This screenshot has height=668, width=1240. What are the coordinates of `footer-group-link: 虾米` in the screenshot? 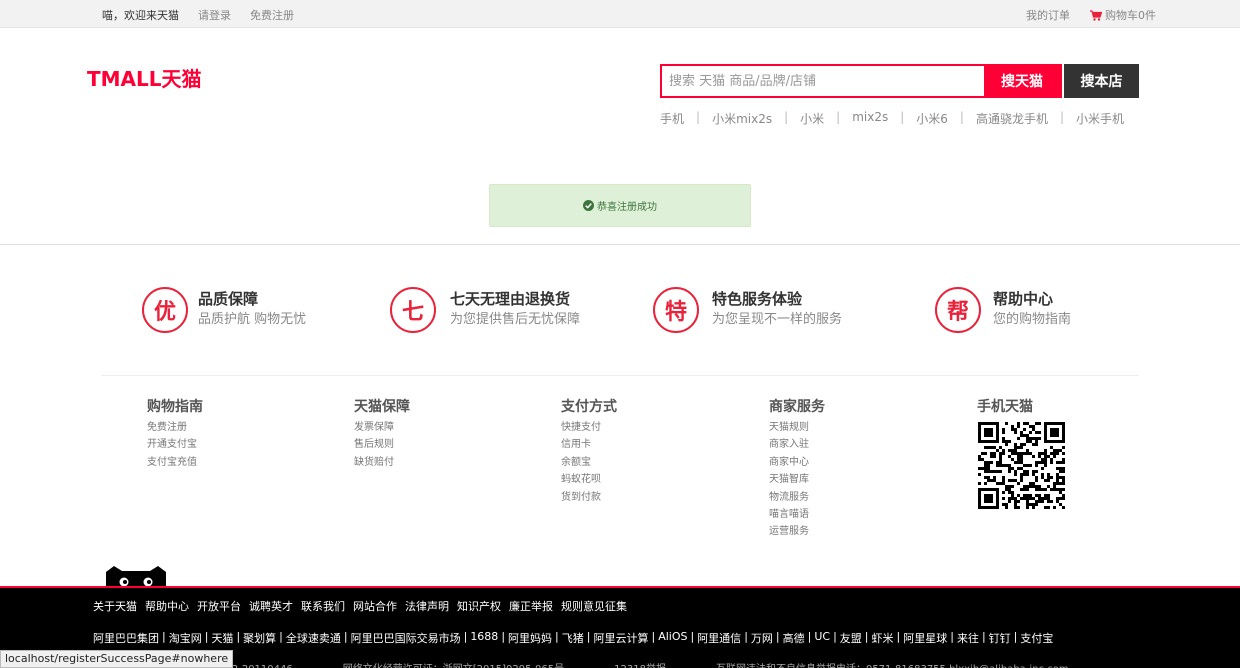 It's located at (883, 638).